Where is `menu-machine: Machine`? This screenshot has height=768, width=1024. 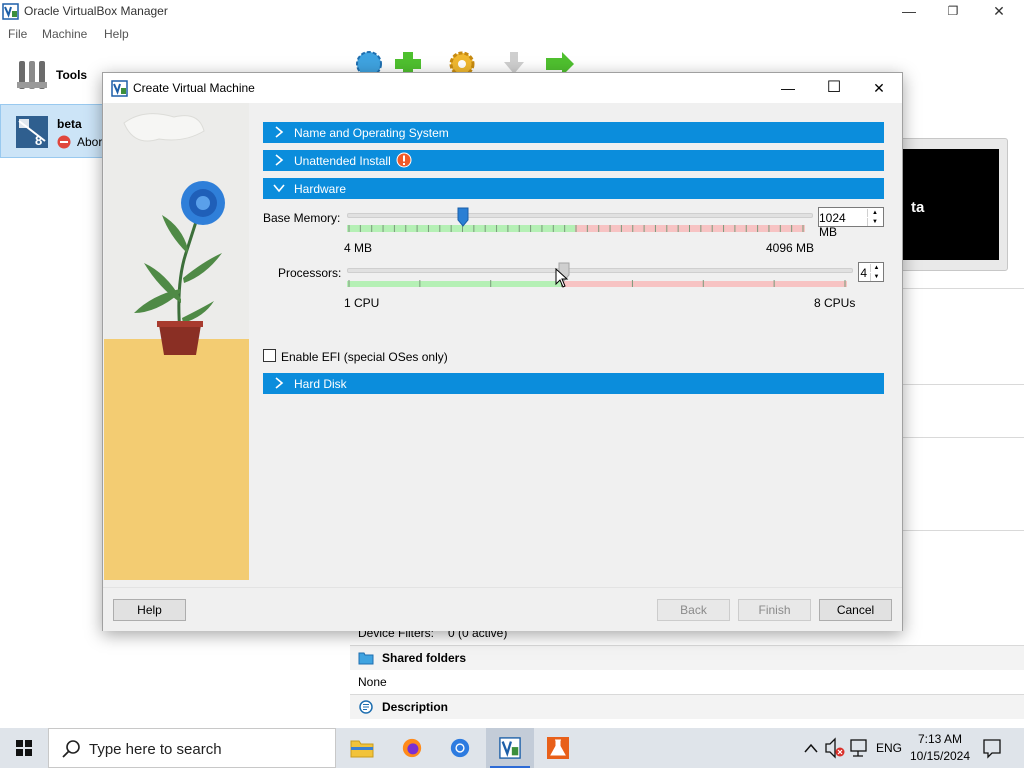
menu-machine: Machine is located at coordinates (64, 34).